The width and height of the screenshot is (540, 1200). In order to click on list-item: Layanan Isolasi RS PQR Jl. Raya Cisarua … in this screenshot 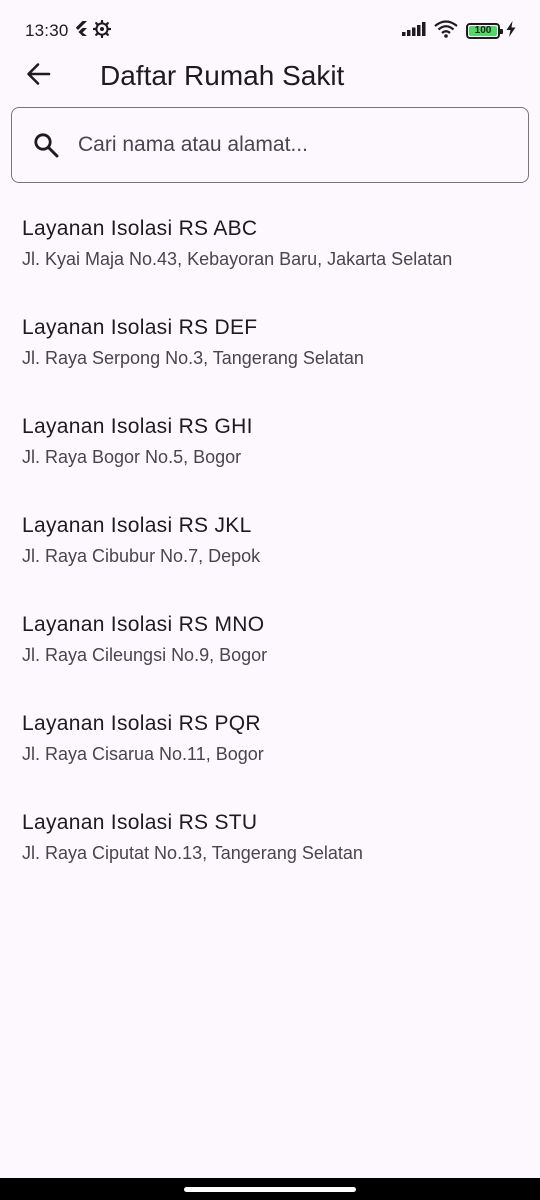, I will do `click(270, 742)`.